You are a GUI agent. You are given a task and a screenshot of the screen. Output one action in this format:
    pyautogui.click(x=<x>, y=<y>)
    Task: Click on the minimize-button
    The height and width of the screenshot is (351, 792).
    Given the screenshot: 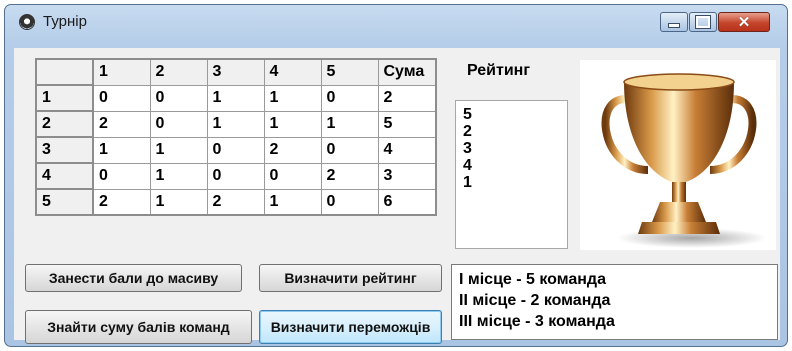 What is the action you would take?
    pyautogui.click(x=674, y=22)
    